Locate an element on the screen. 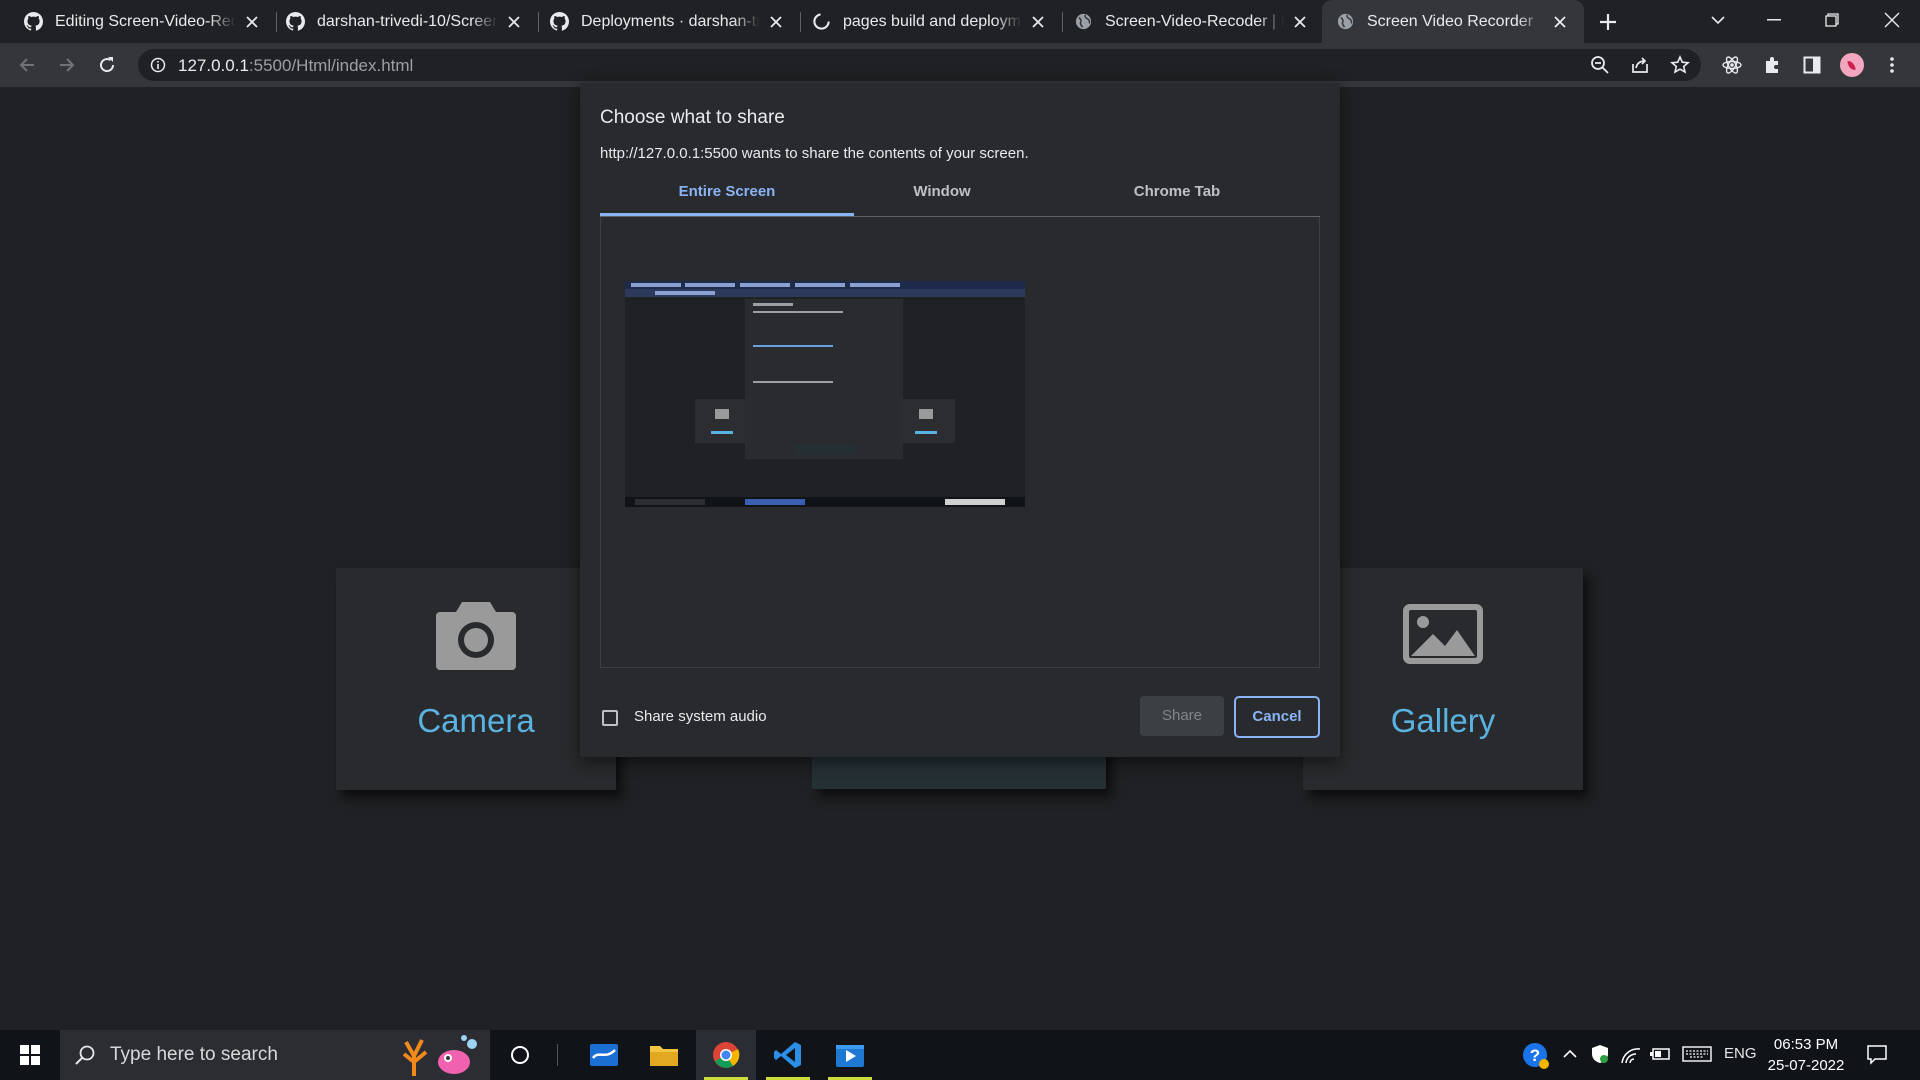  battery-icon is located at coordinates (1660, 1054).